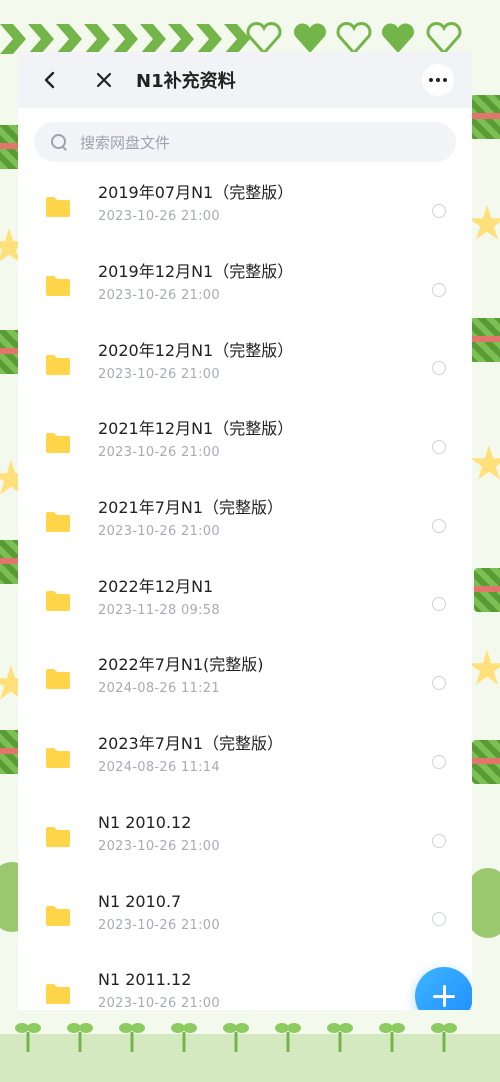 The height and width of the screenshot is (1082, 500). Describe the element at coordinates (125, 142) in the screenshot. I see `search-placeholder: 搜索网盘文件` at that location.